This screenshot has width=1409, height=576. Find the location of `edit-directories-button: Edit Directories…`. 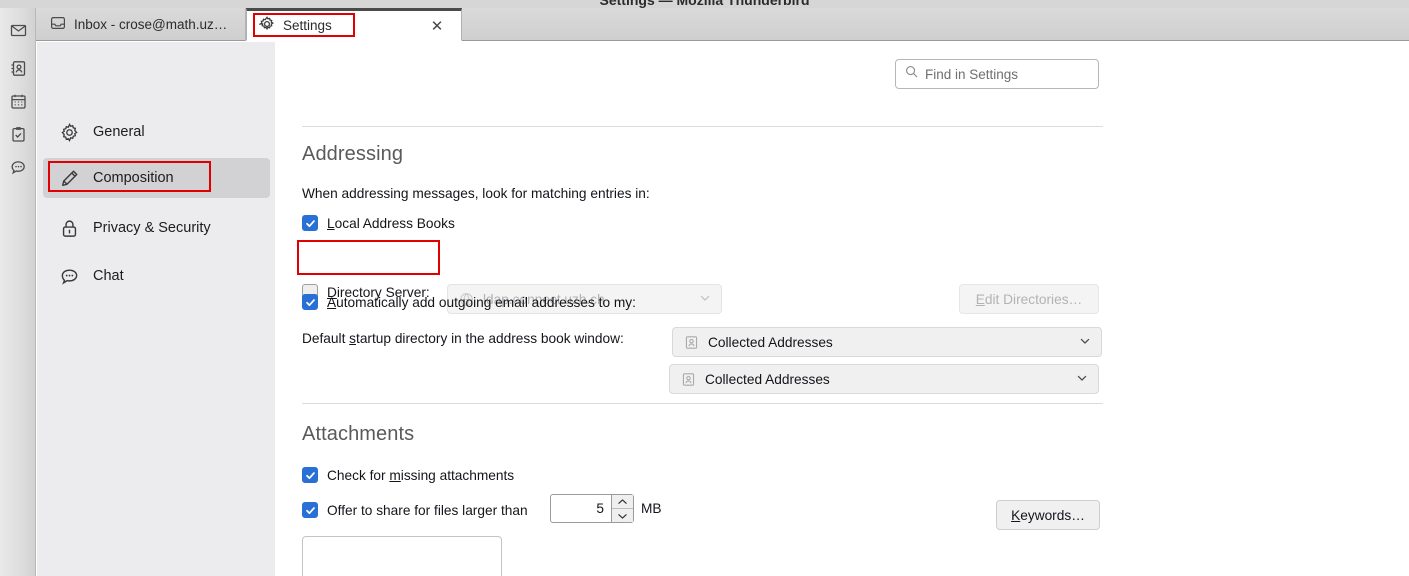

edit-directories-button: Edit Directories… is located at coordinates (1029, 299).